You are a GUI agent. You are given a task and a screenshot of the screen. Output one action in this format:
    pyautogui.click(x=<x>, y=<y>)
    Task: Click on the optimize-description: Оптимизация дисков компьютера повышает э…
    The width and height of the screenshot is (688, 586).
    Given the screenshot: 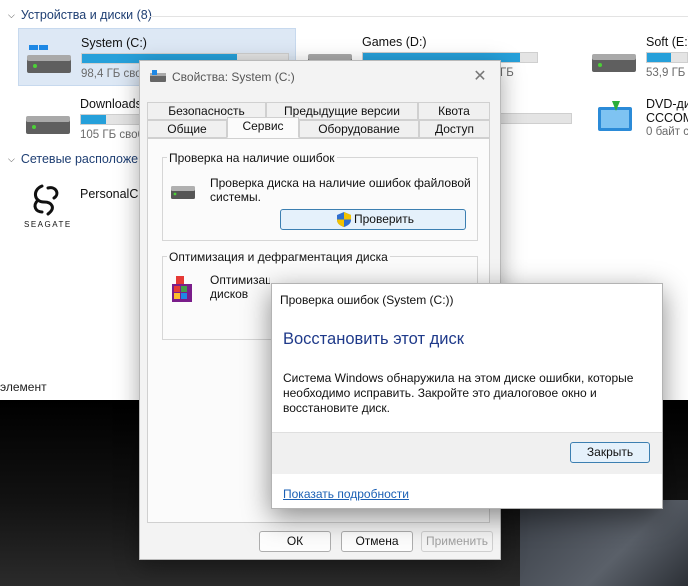 What is the action you would take?
    pyautogui.click(x=240, y=288)
    